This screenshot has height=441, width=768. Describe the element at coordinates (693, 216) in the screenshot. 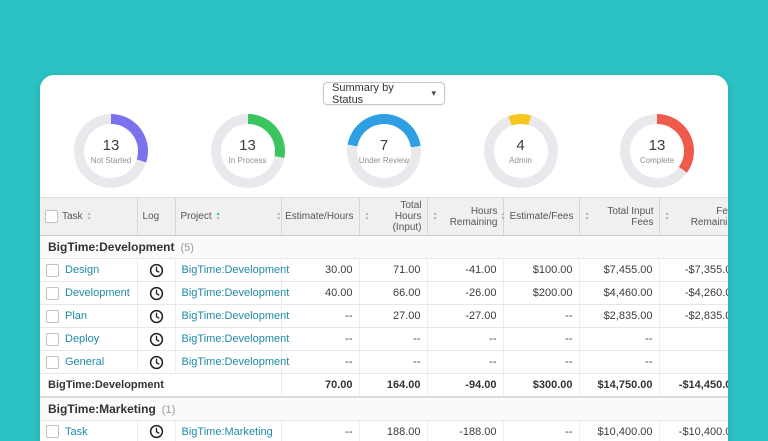

I see `column-header-fees-remaining: ▲▼ Fees Remaining` at that location.